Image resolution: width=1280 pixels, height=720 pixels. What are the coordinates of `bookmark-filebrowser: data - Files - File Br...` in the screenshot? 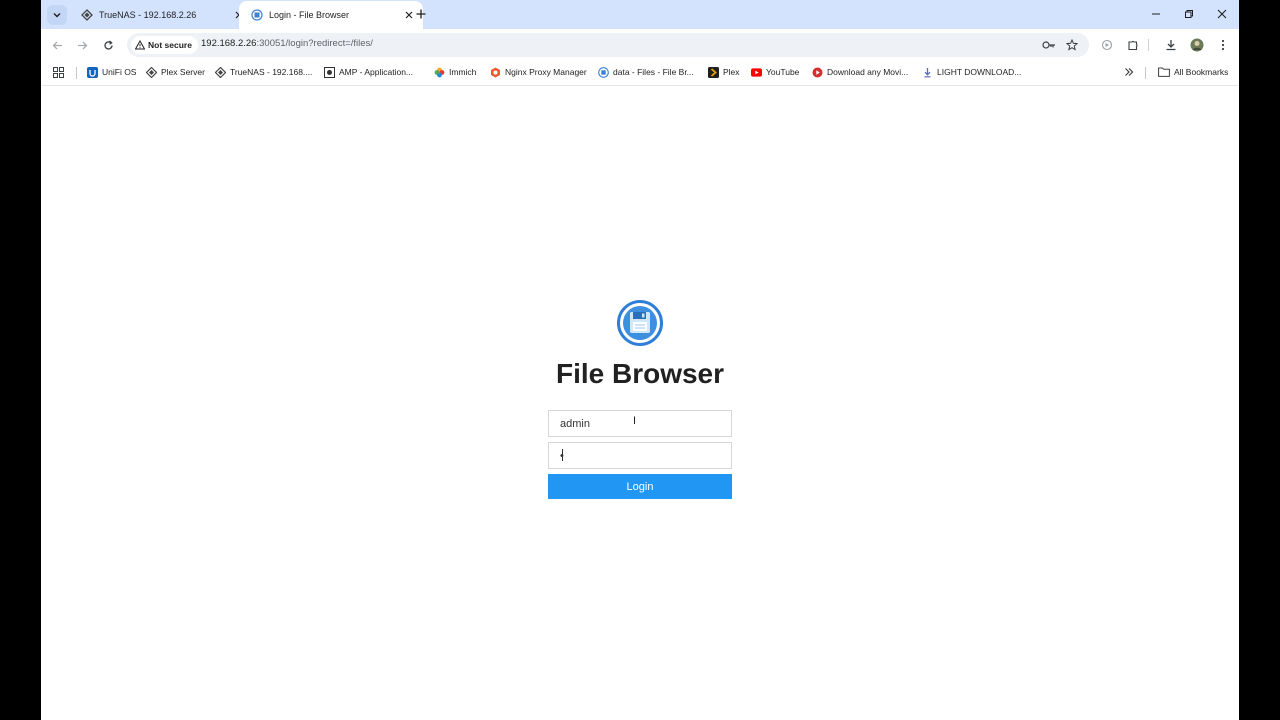 It's located at (646, 72).